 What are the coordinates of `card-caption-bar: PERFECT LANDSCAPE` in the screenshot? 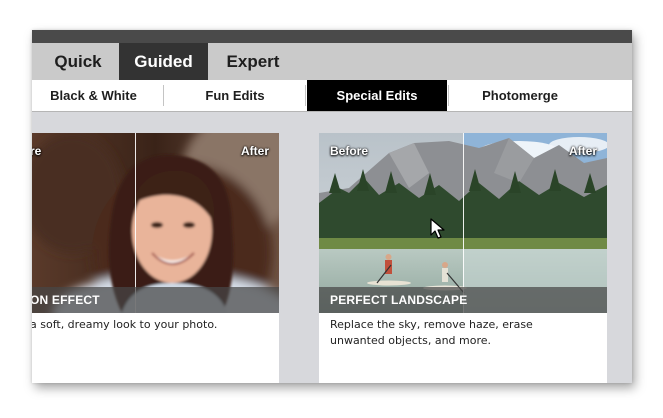 It's located at (463, 300).